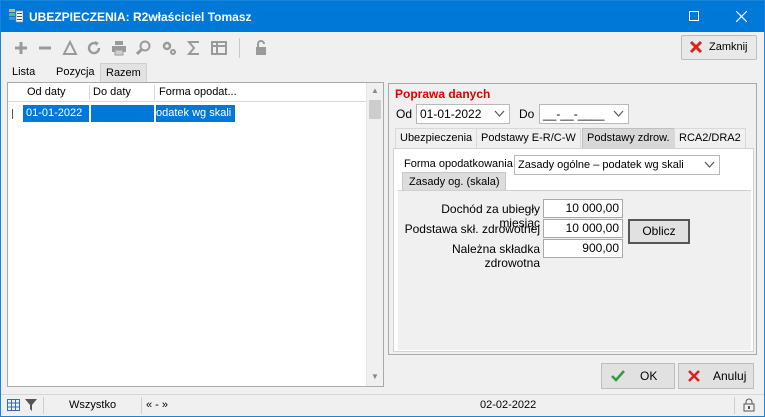 The width and height of the screenshot is (765, 417). Describe the element at coordinates (730, 376) in the screenshot. I see `cancel-label: Anuluj` at that location.